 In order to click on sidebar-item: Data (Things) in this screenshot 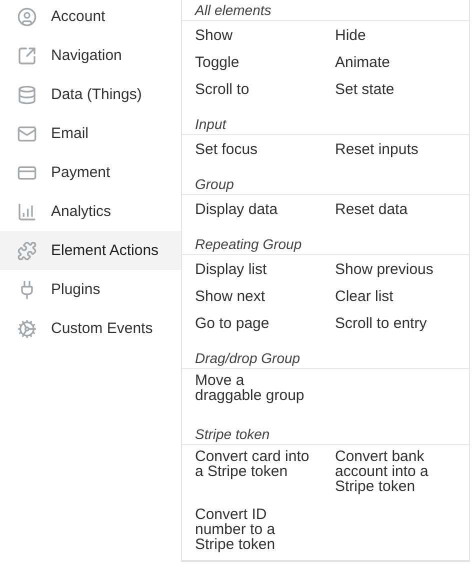, I will do `click(90, 94)`.